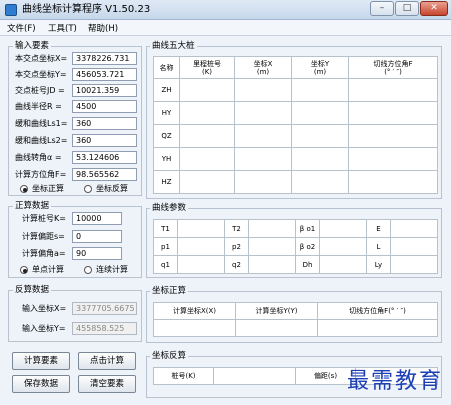 The height and width of the screenshot is (405, 451). I want to click on intersection-y-input: 456053.721, so click(104, 74).